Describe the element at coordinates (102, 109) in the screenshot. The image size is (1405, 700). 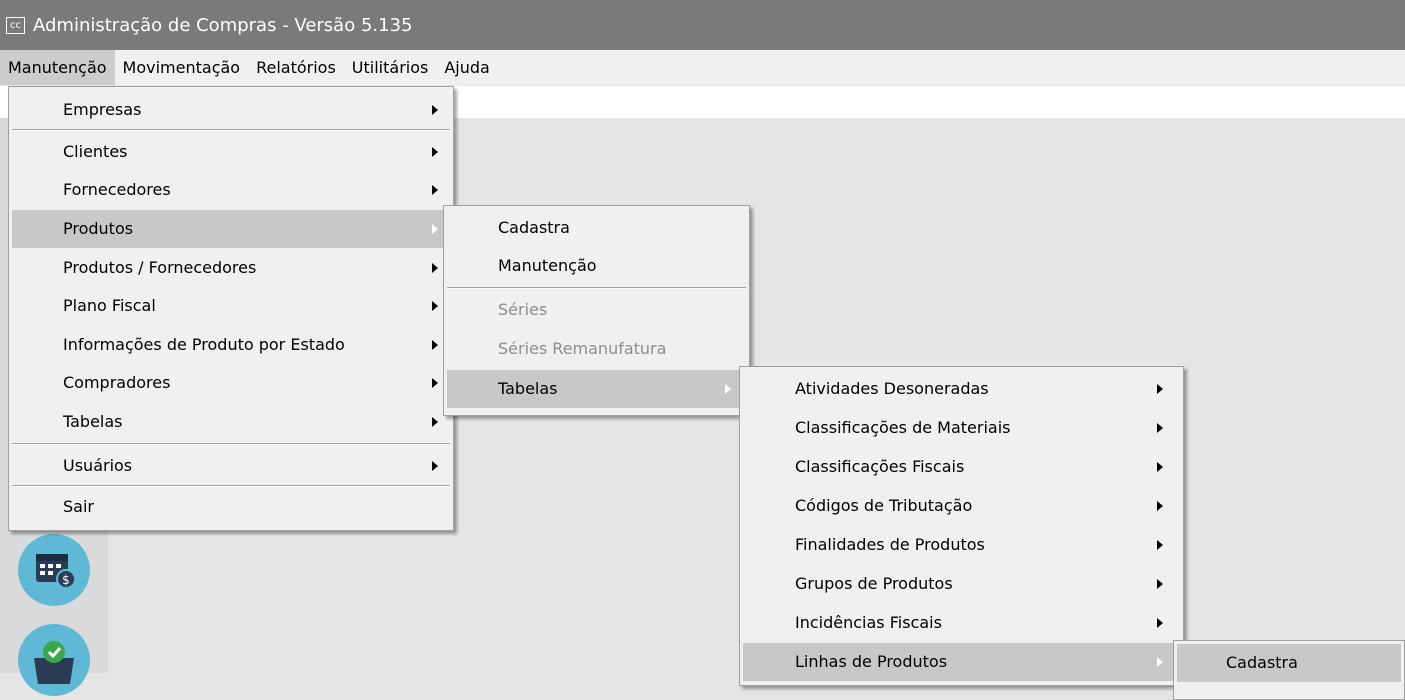
I see `menu-item-label: Empresas` at that location.